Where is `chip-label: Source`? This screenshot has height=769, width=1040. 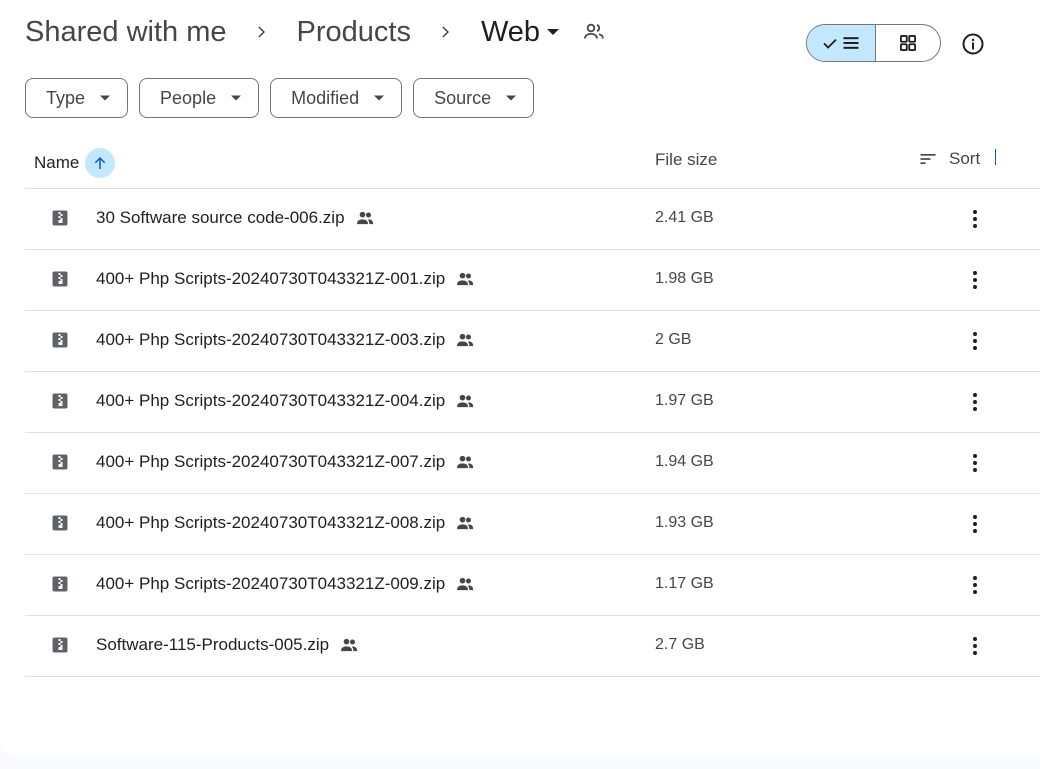 chip-label: Source is located at coordinates (463, 97).